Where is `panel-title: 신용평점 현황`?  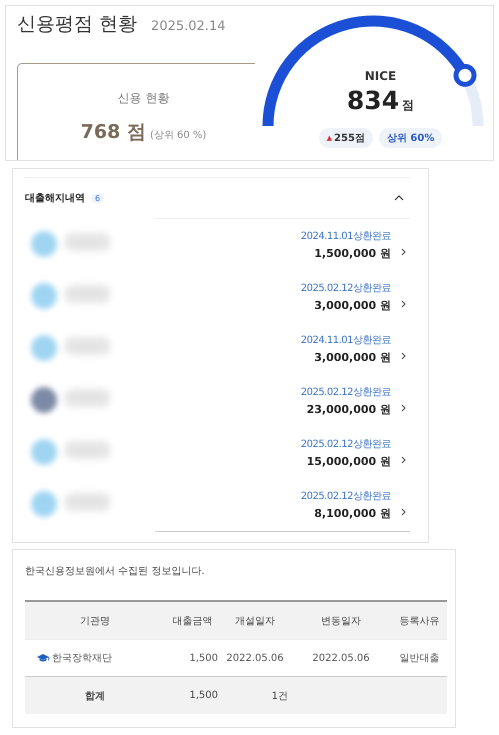 panel-title: 신용평점 현황 is located at coordinates (77, 24).